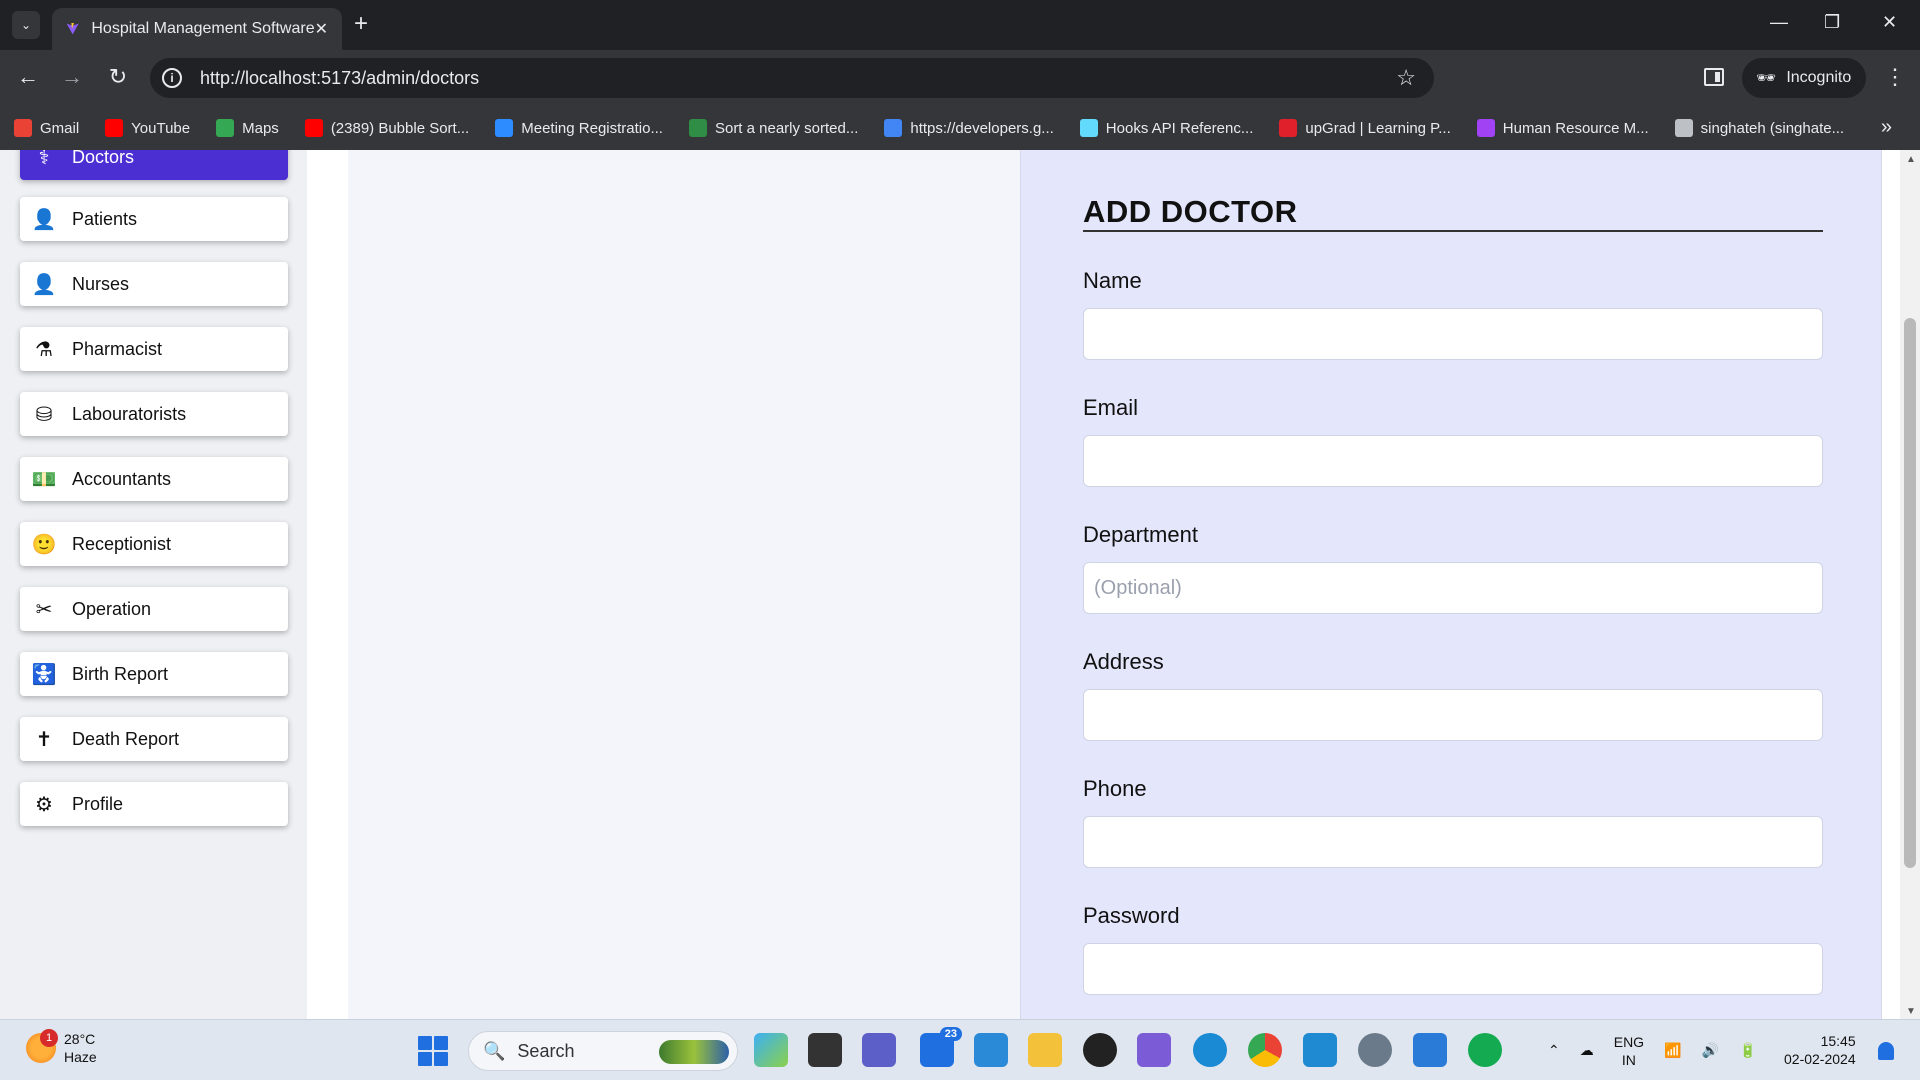 The height and width of the screenshot is (1080, 1920). Describe the element at coordinates (154, 609) in the screenshot. I see `sidebar-item-operation: ✂ Operation` at that location.